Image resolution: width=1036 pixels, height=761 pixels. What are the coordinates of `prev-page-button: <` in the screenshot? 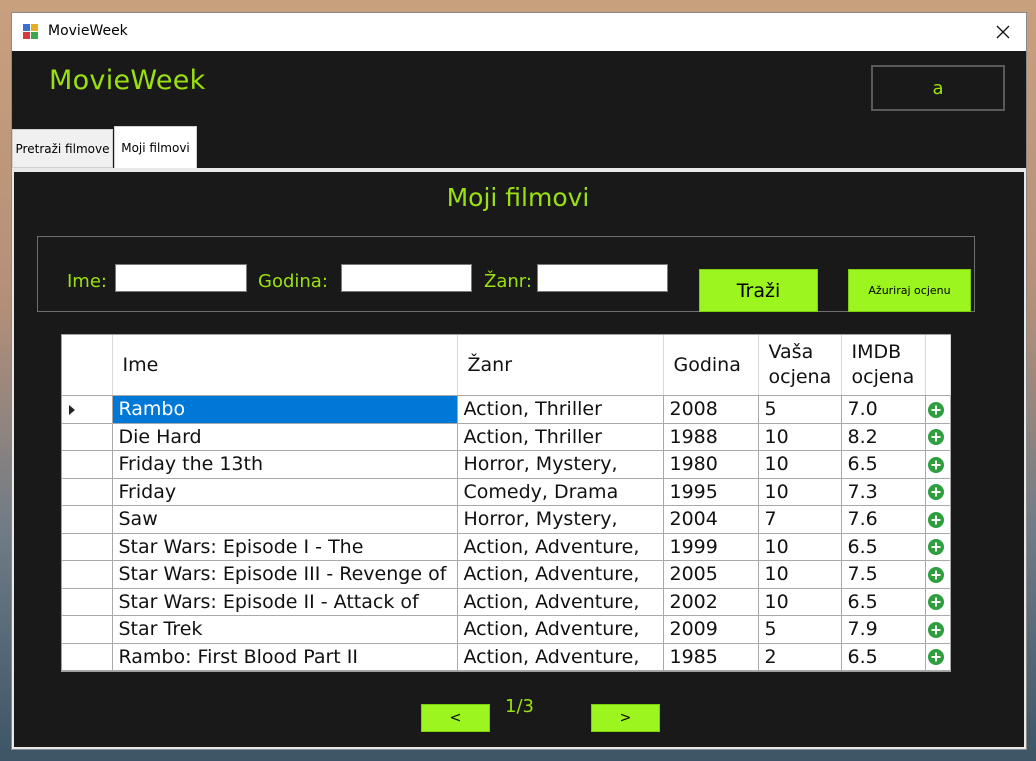 It's located at (455, 718).